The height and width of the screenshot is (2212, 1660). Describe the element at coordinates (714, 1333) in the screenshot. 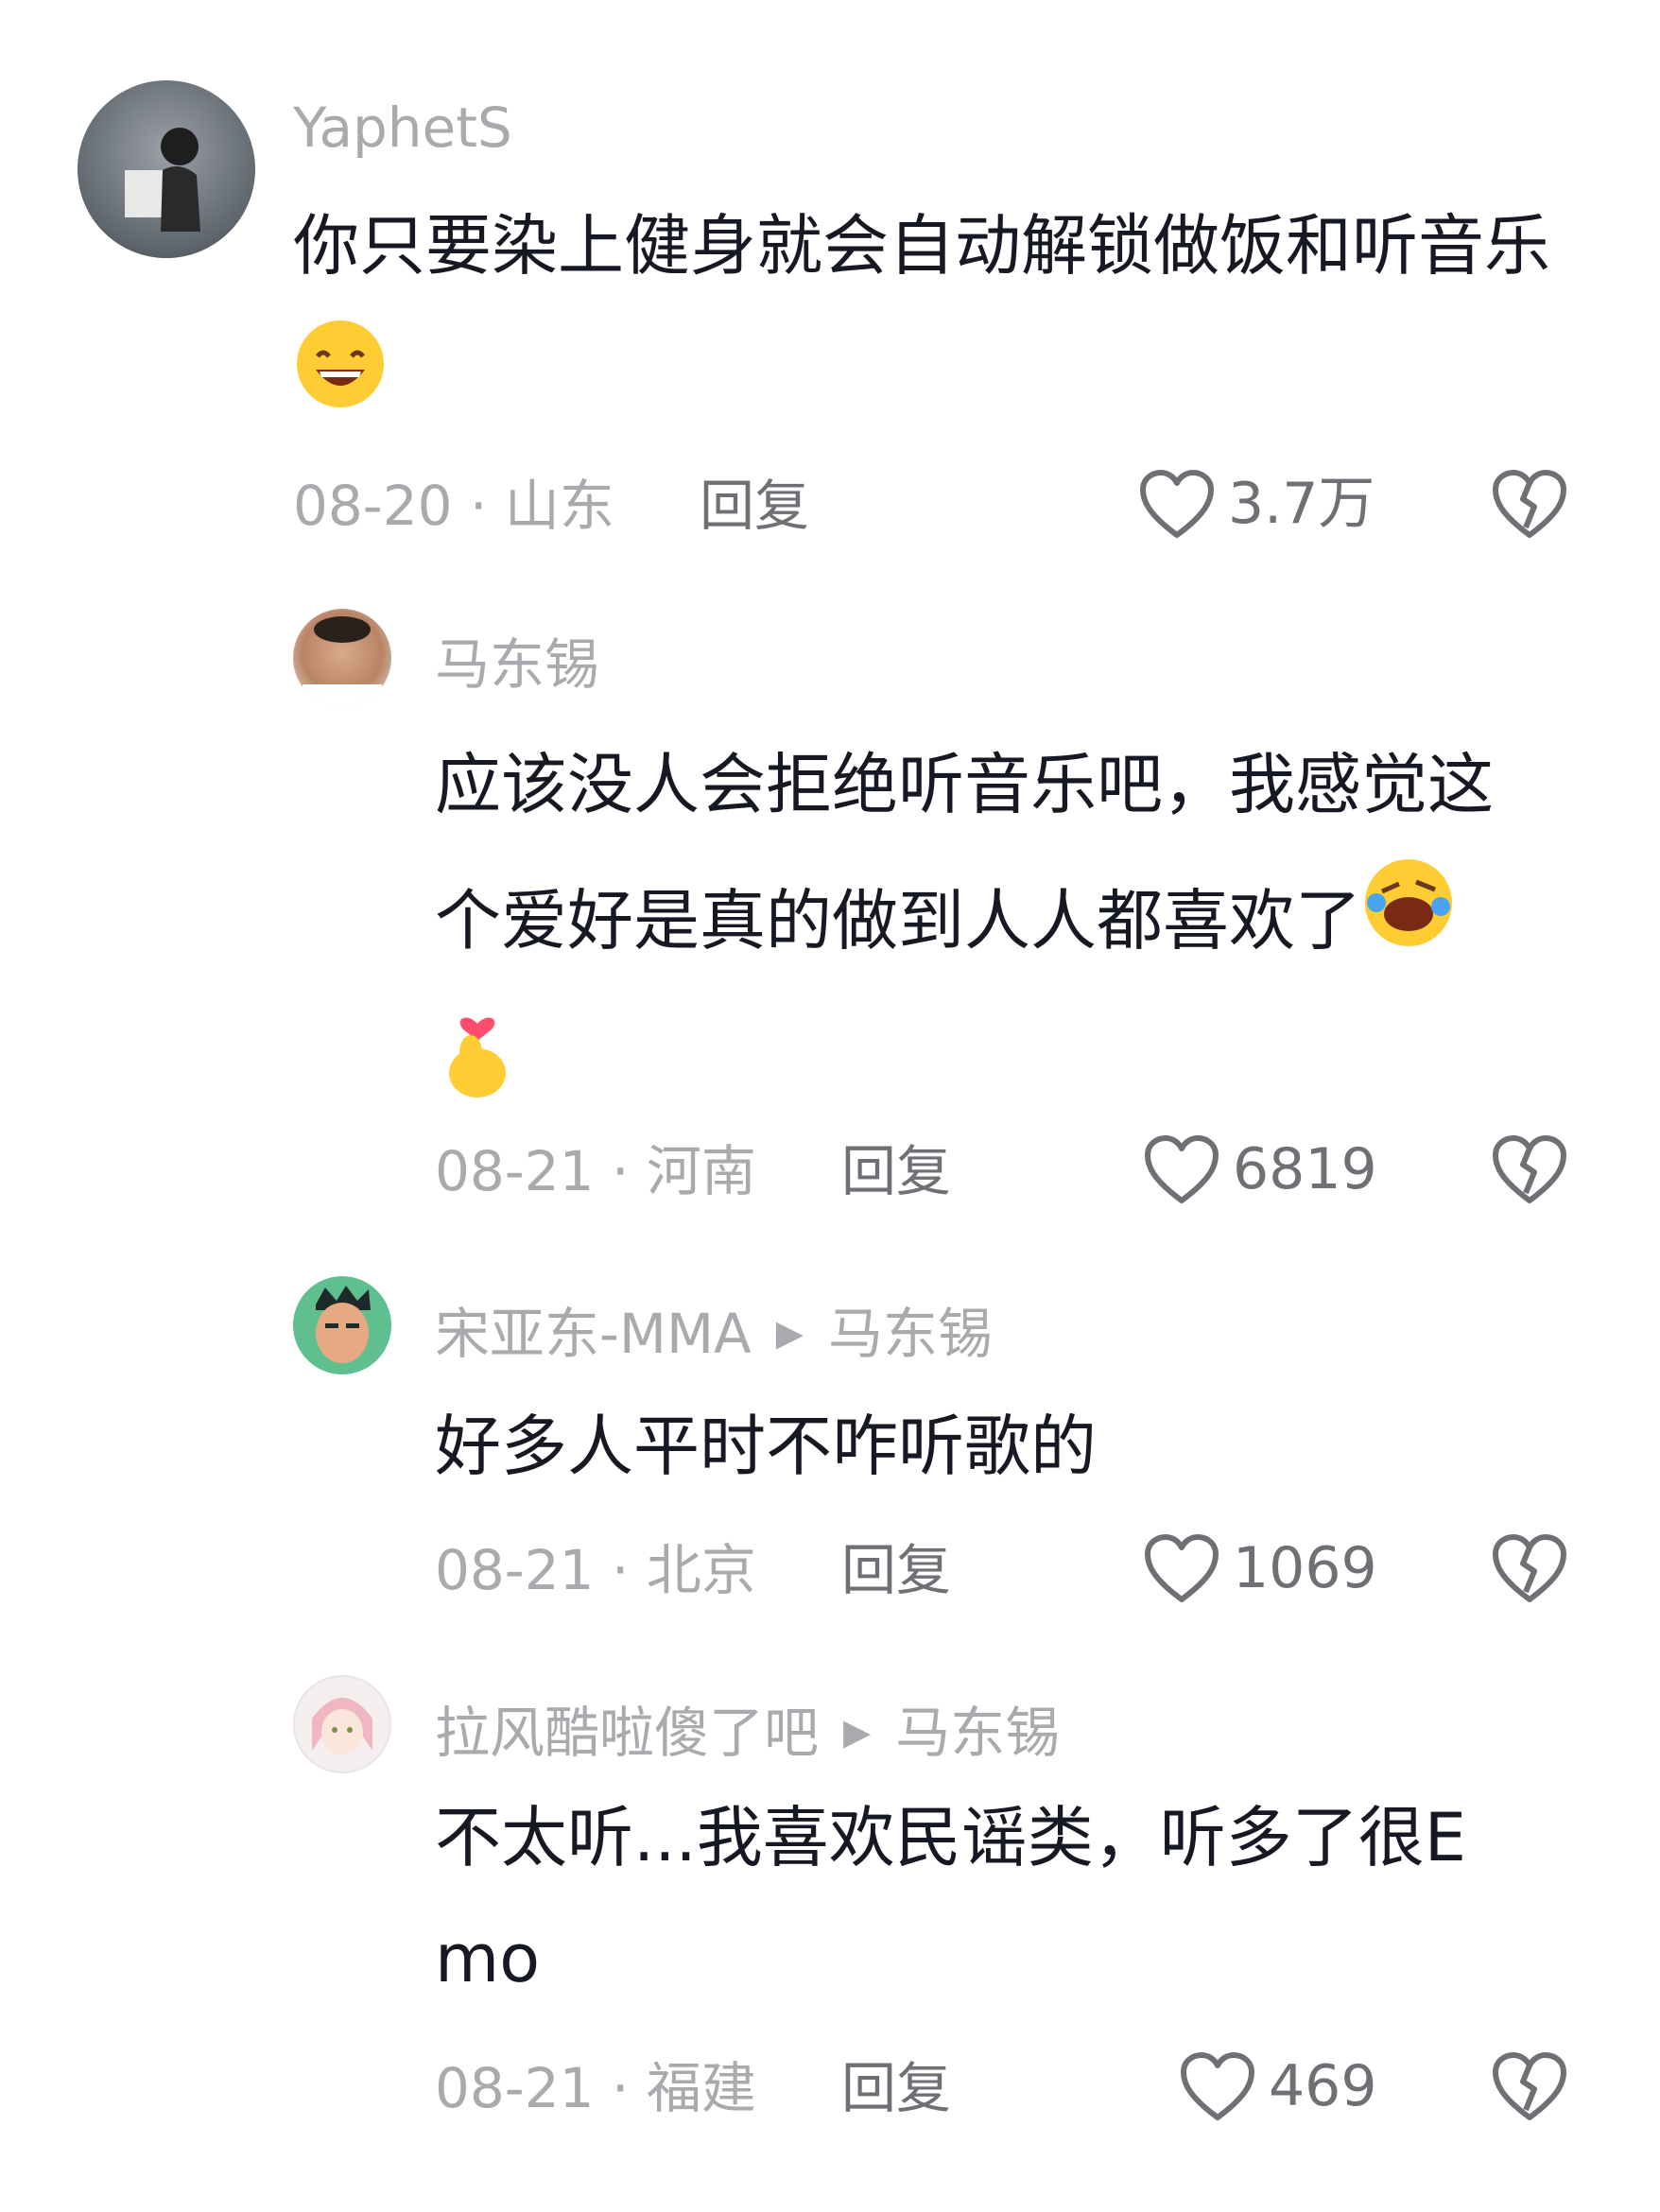

I see `comment-username: 宋亚东-MMA ▶ 马东锡` at that location.